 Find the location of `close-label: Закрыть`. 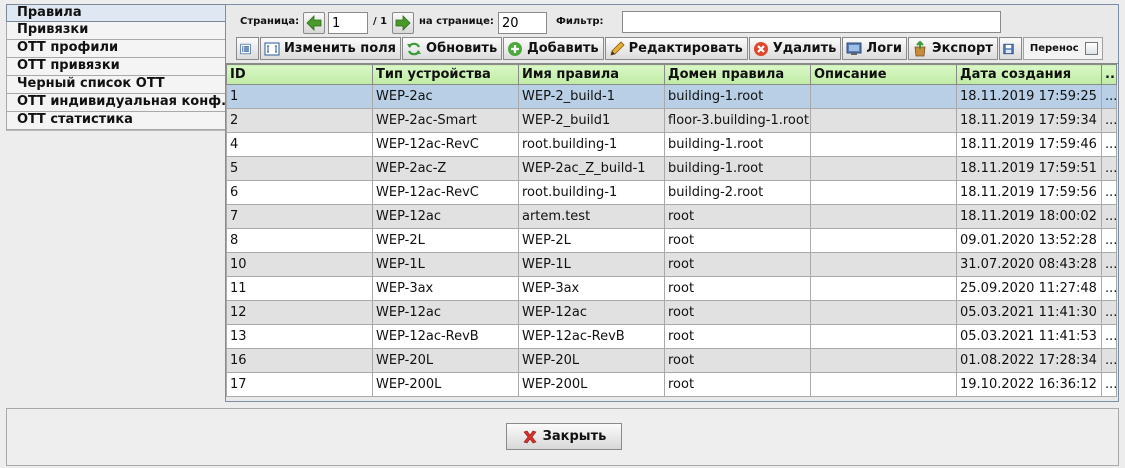

close-label: Закрыть is located at coordinates (574, 436).